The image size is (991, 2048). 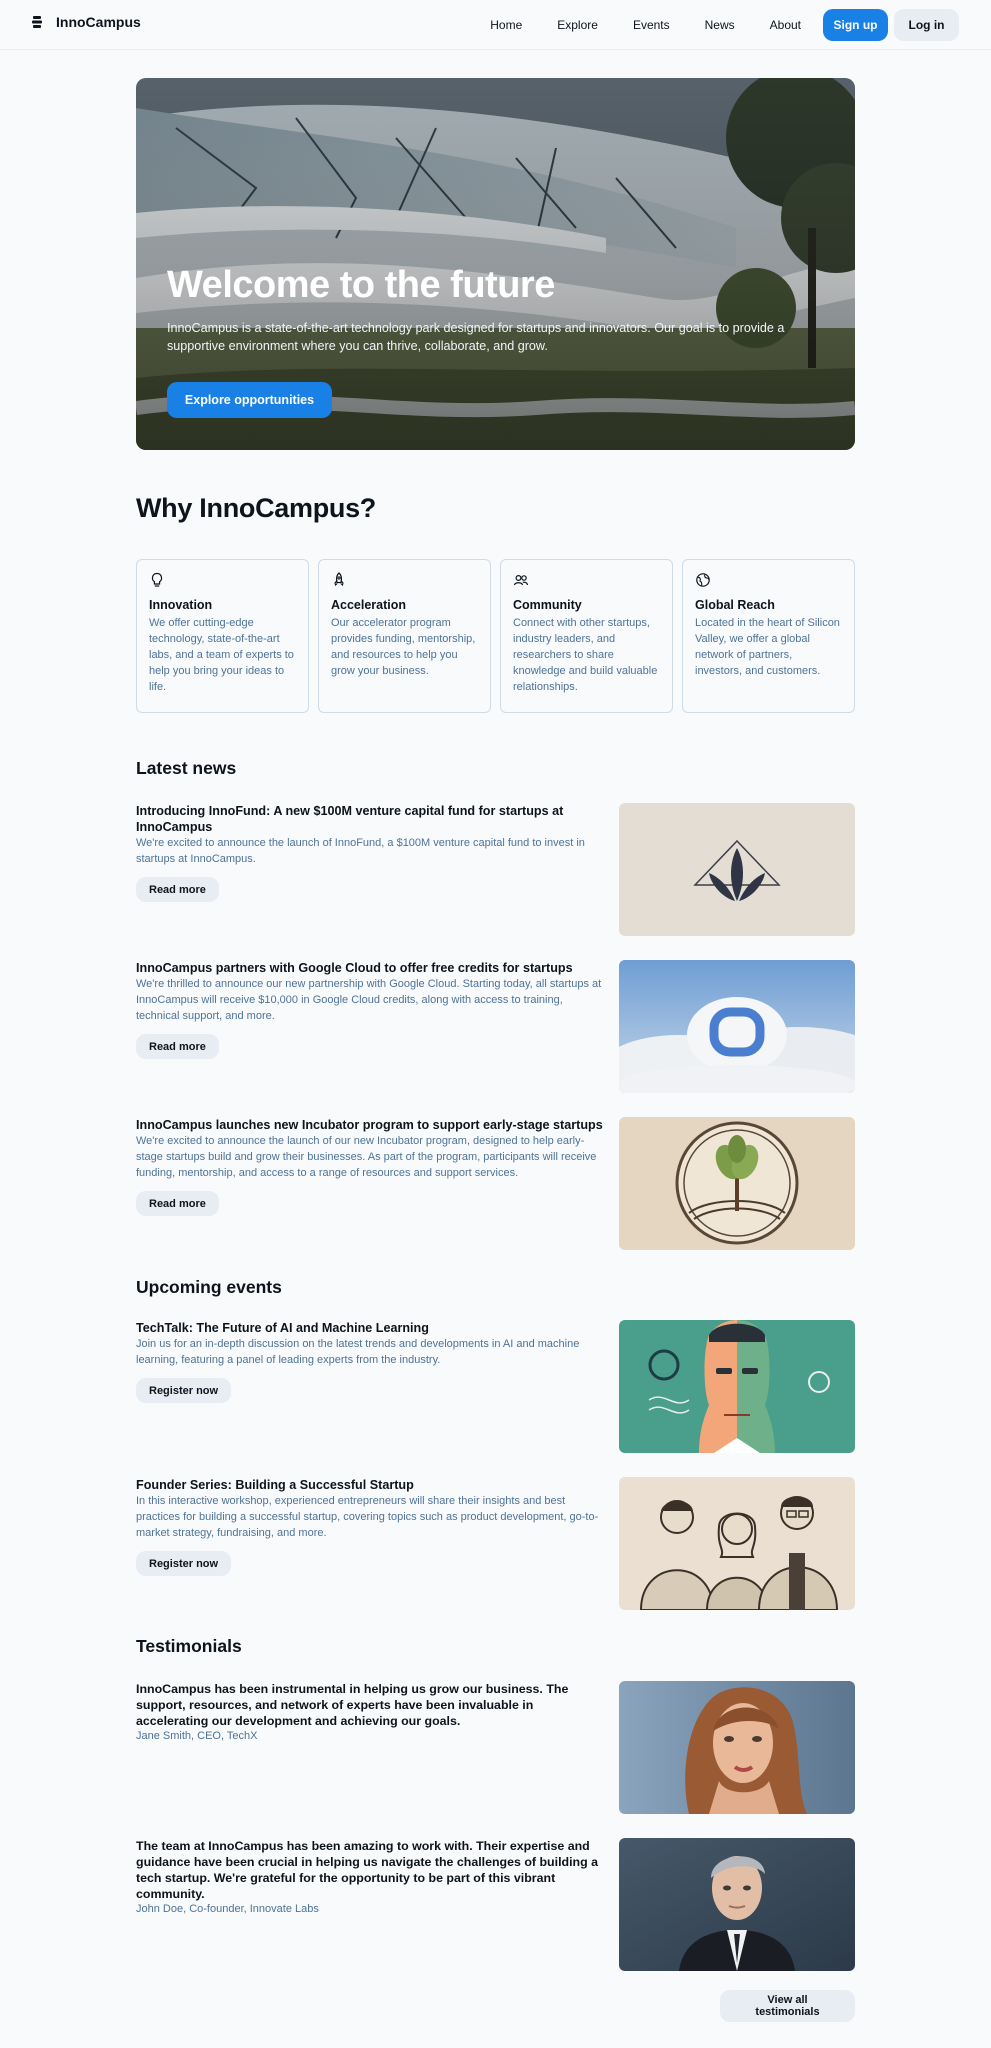 I want to click on lightbulb-icon, so click(x=157, y=579).